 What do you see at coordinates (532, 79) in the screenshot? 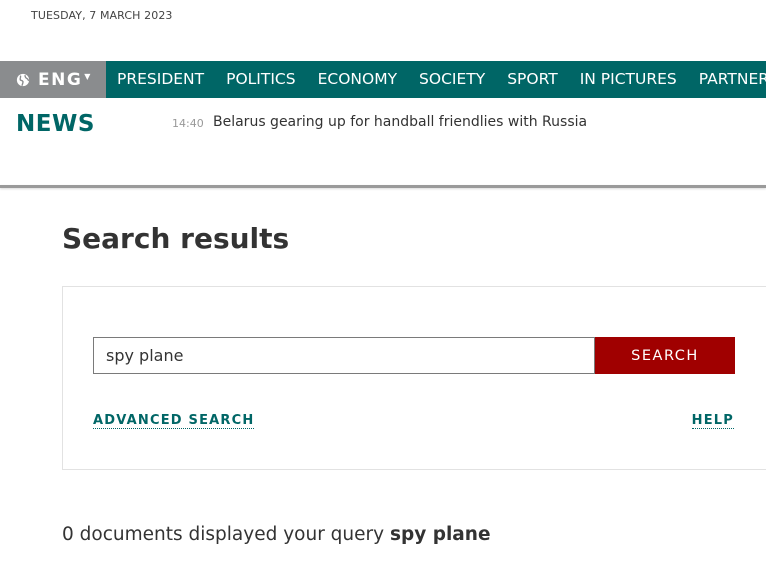
I see `nav-item-sport: SPORT` at bounding box center [532, 79].